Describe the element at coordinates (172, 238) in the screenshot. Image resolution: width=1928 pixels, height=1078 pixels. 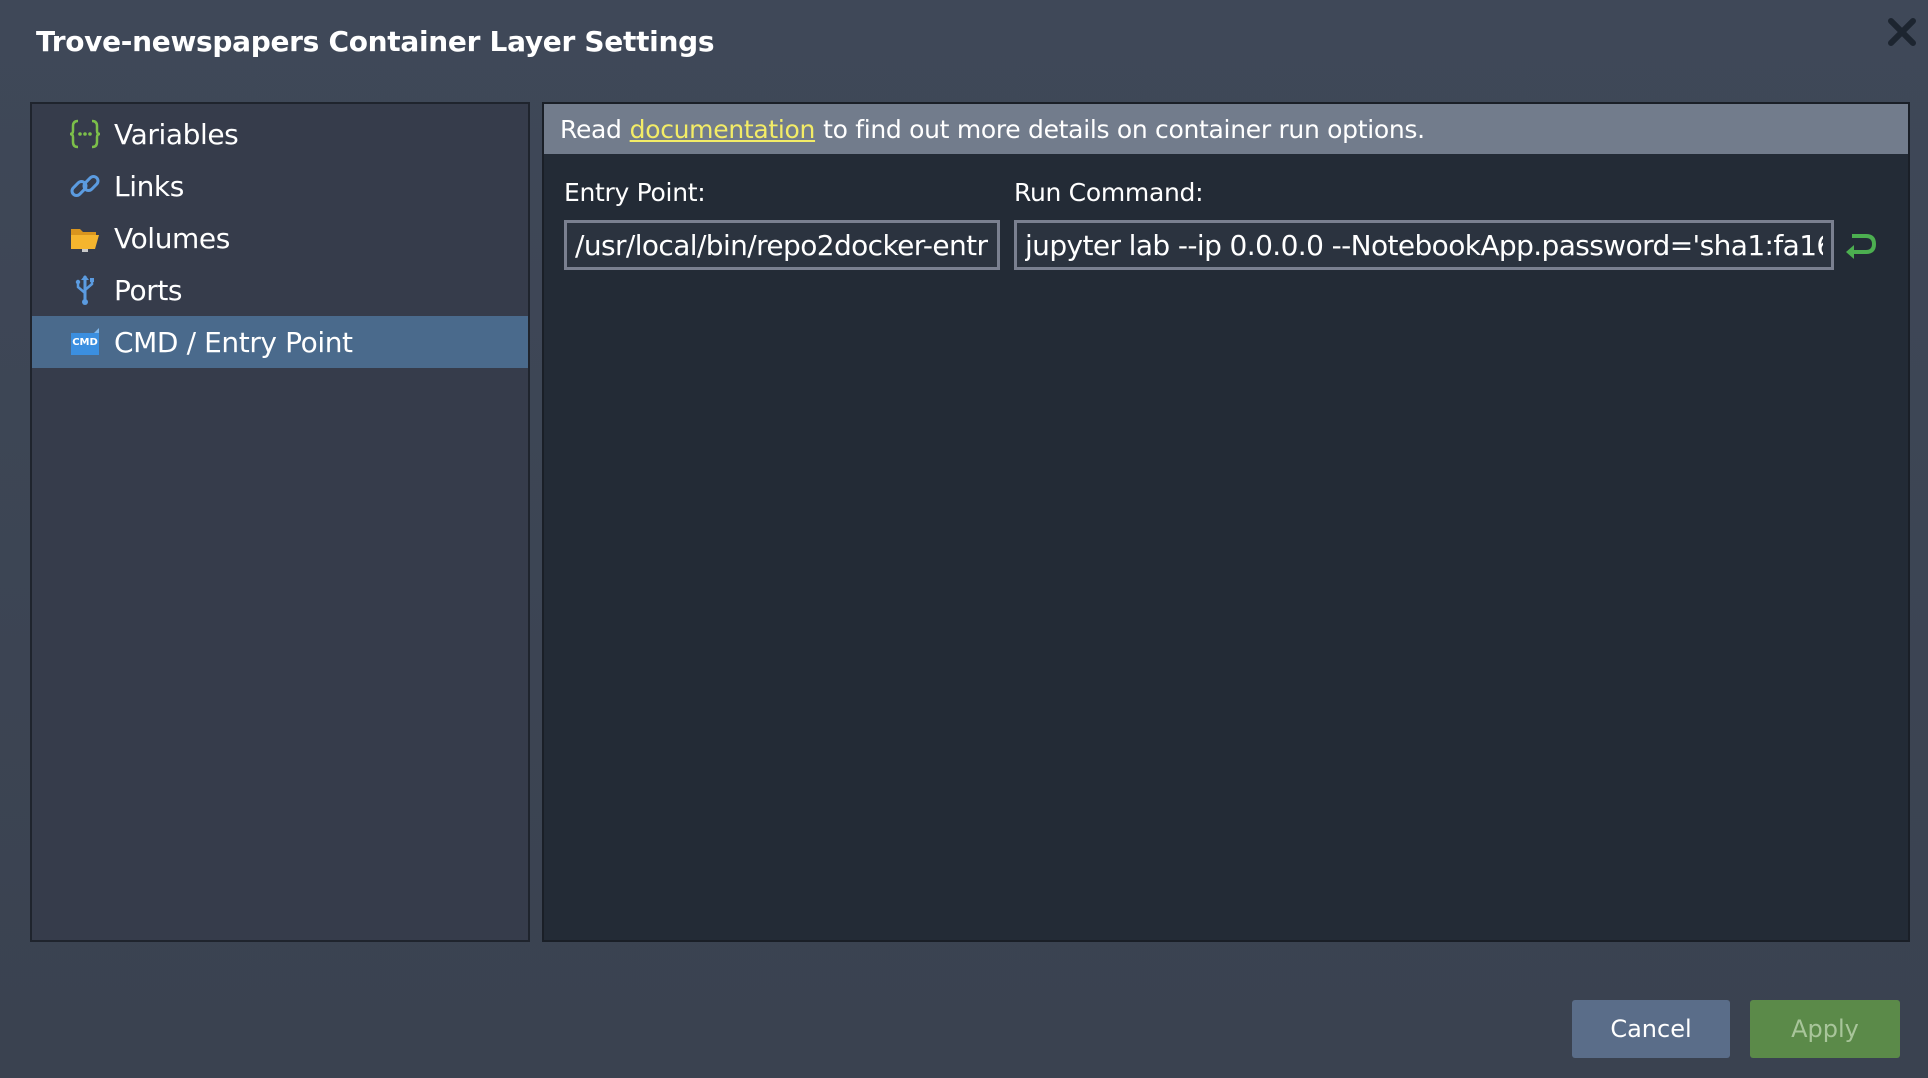
I see `sidebar-item-label: Volumes` at that location.